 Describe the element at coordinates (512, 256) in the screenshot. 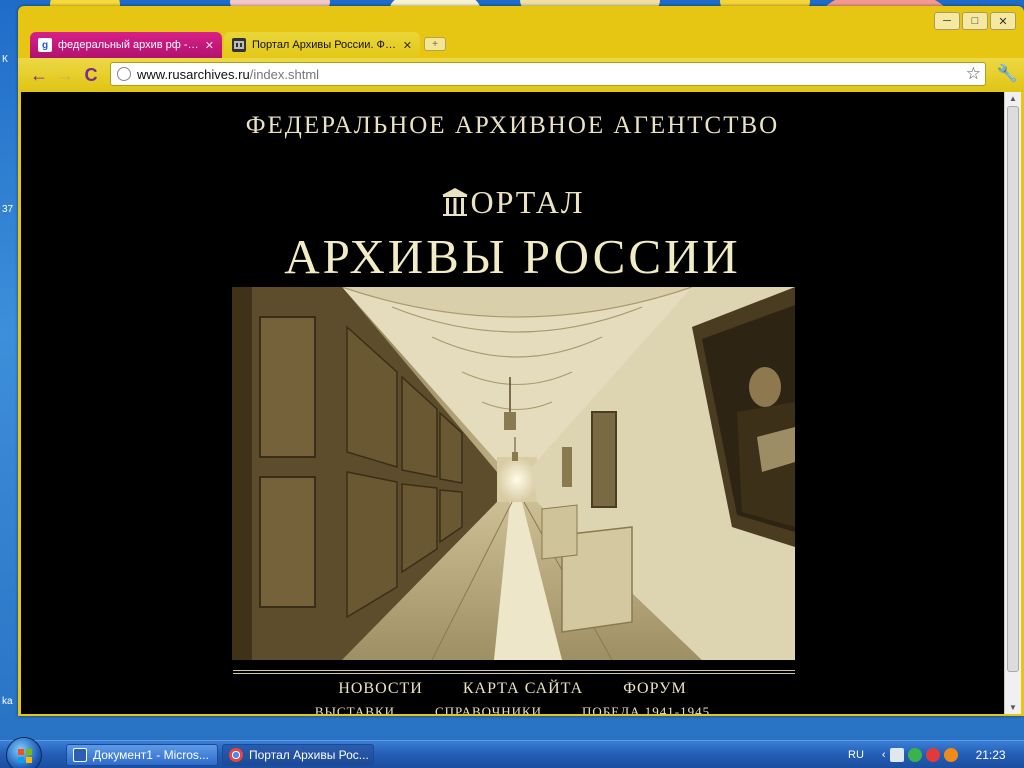

I see `archives-title: АРХИВЫ РОССИИ` at that location.